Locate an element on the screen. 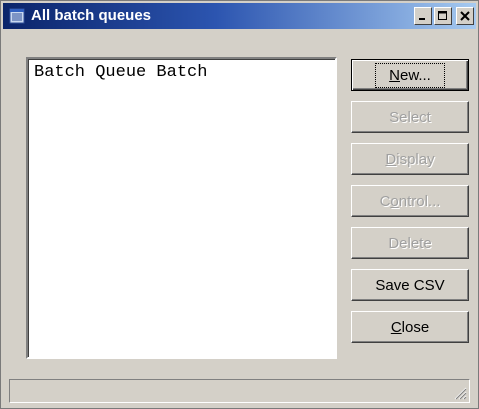  minimize-button is located at coordinates (423, 16).